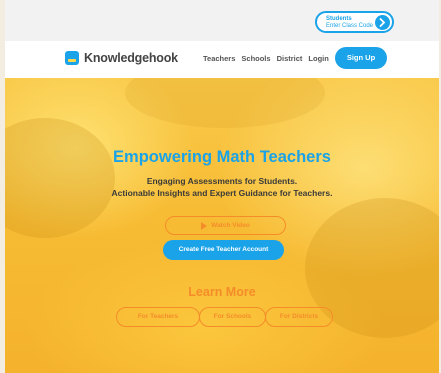 Image resolution: width=441 pixels, height=373 pixels. Describe the element at coordinates (339, 19) in the screenshot. I see `students-label: Students` at that location.